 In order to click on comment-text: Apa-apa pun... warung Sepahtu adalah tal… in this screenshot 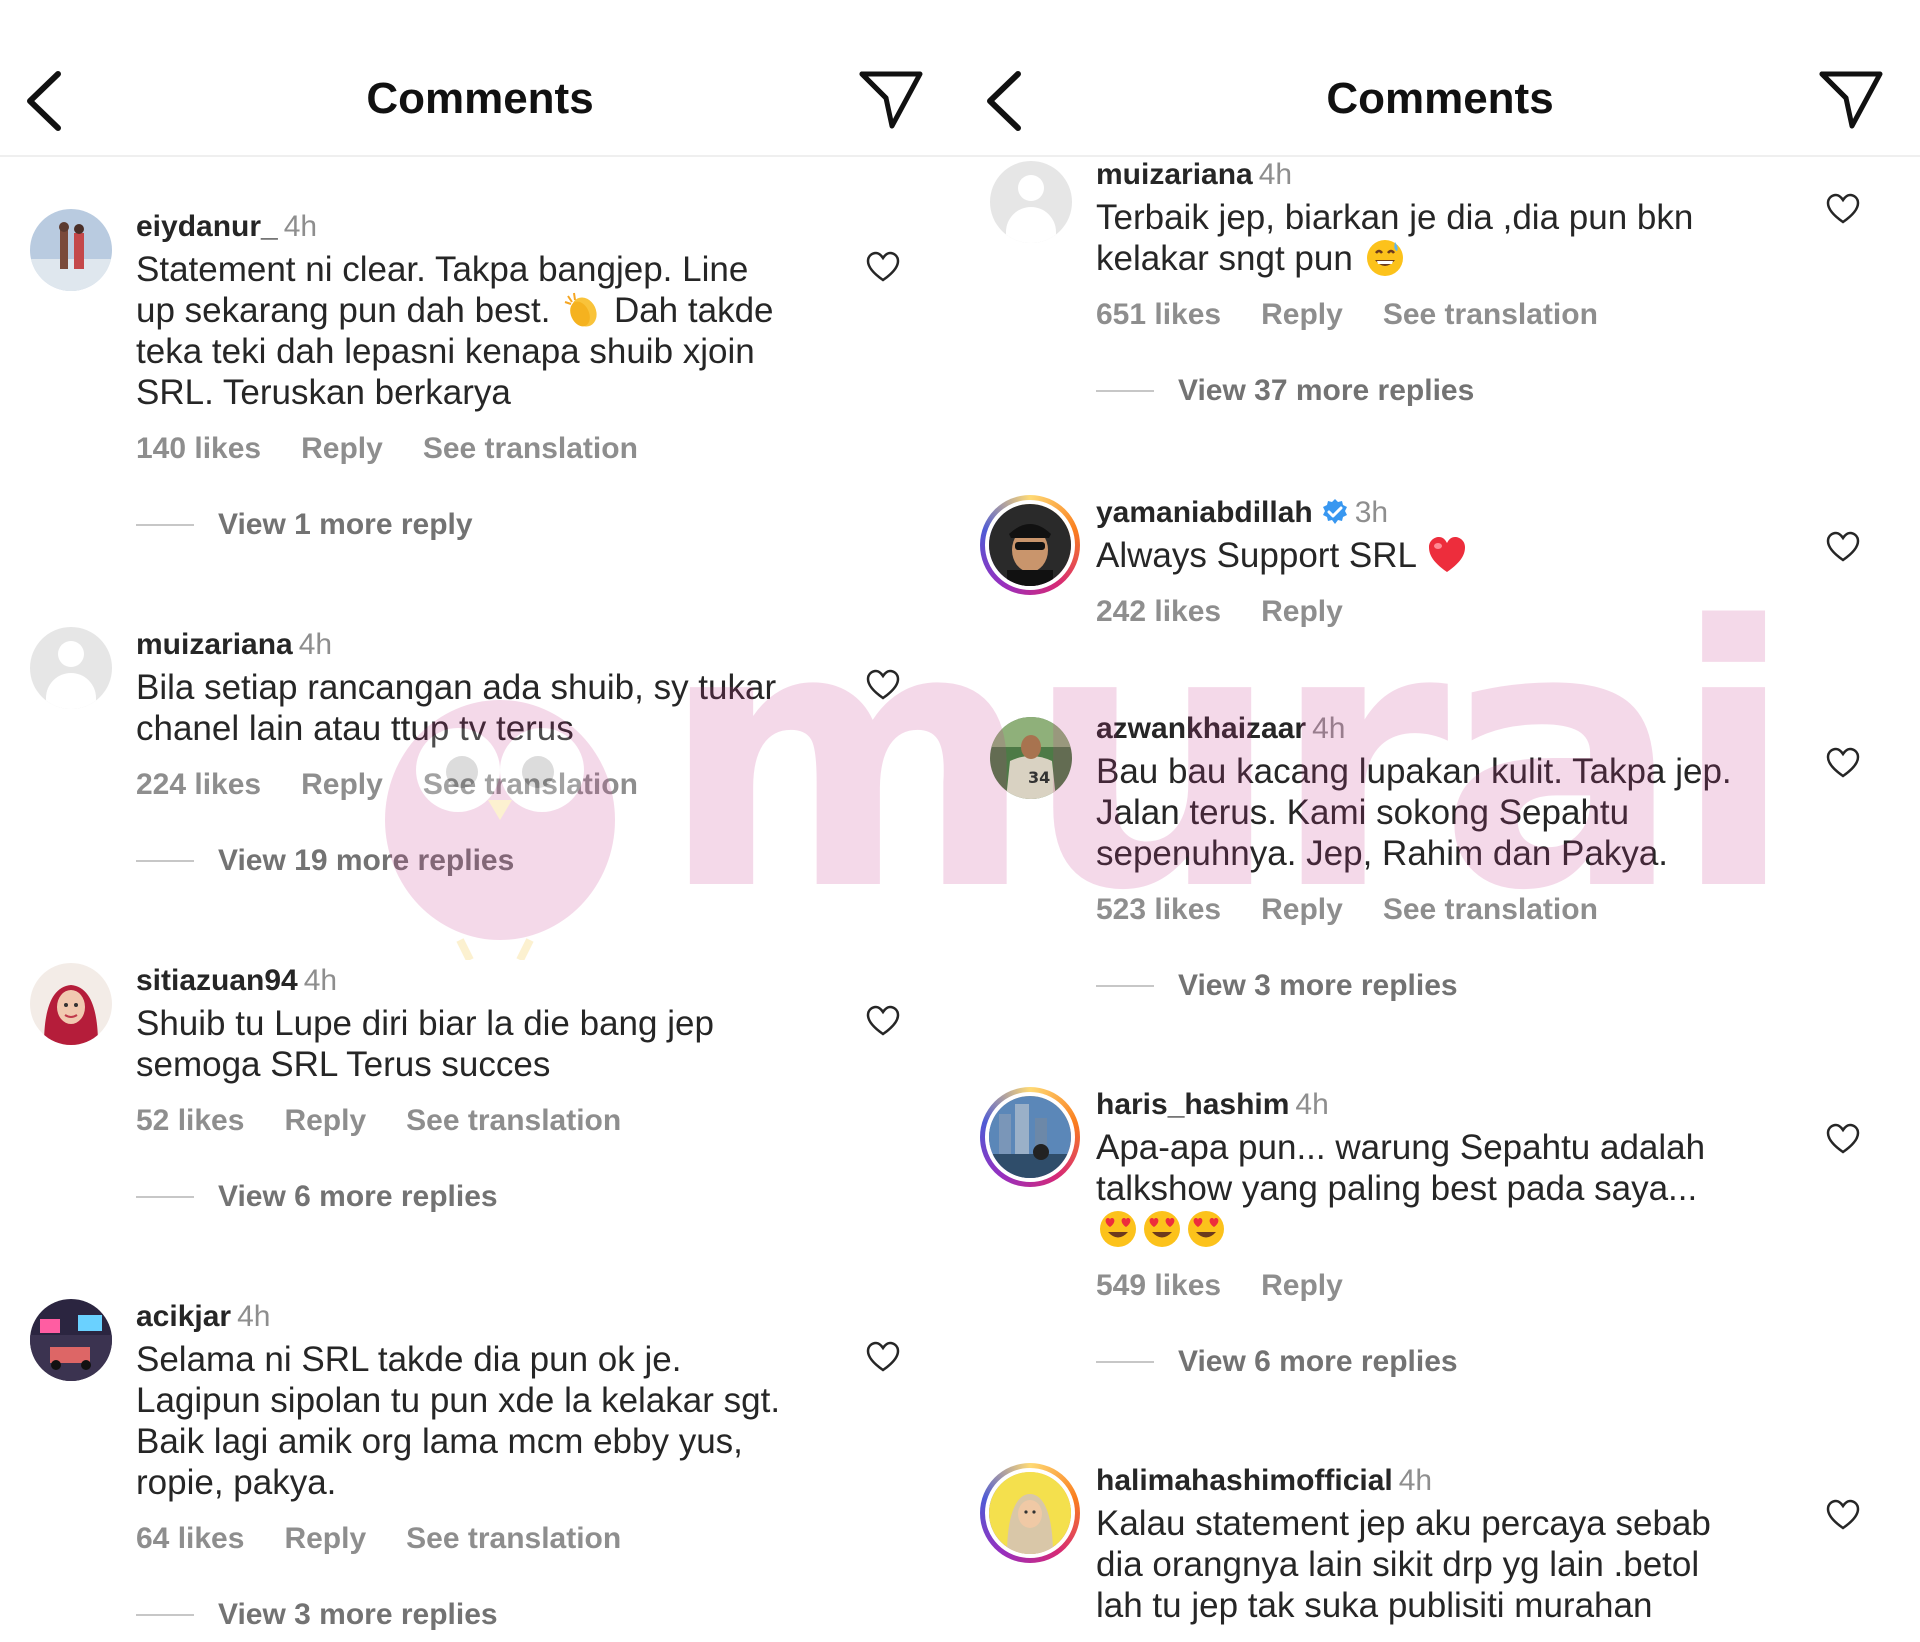, I will do `click(1446, 1188)`.